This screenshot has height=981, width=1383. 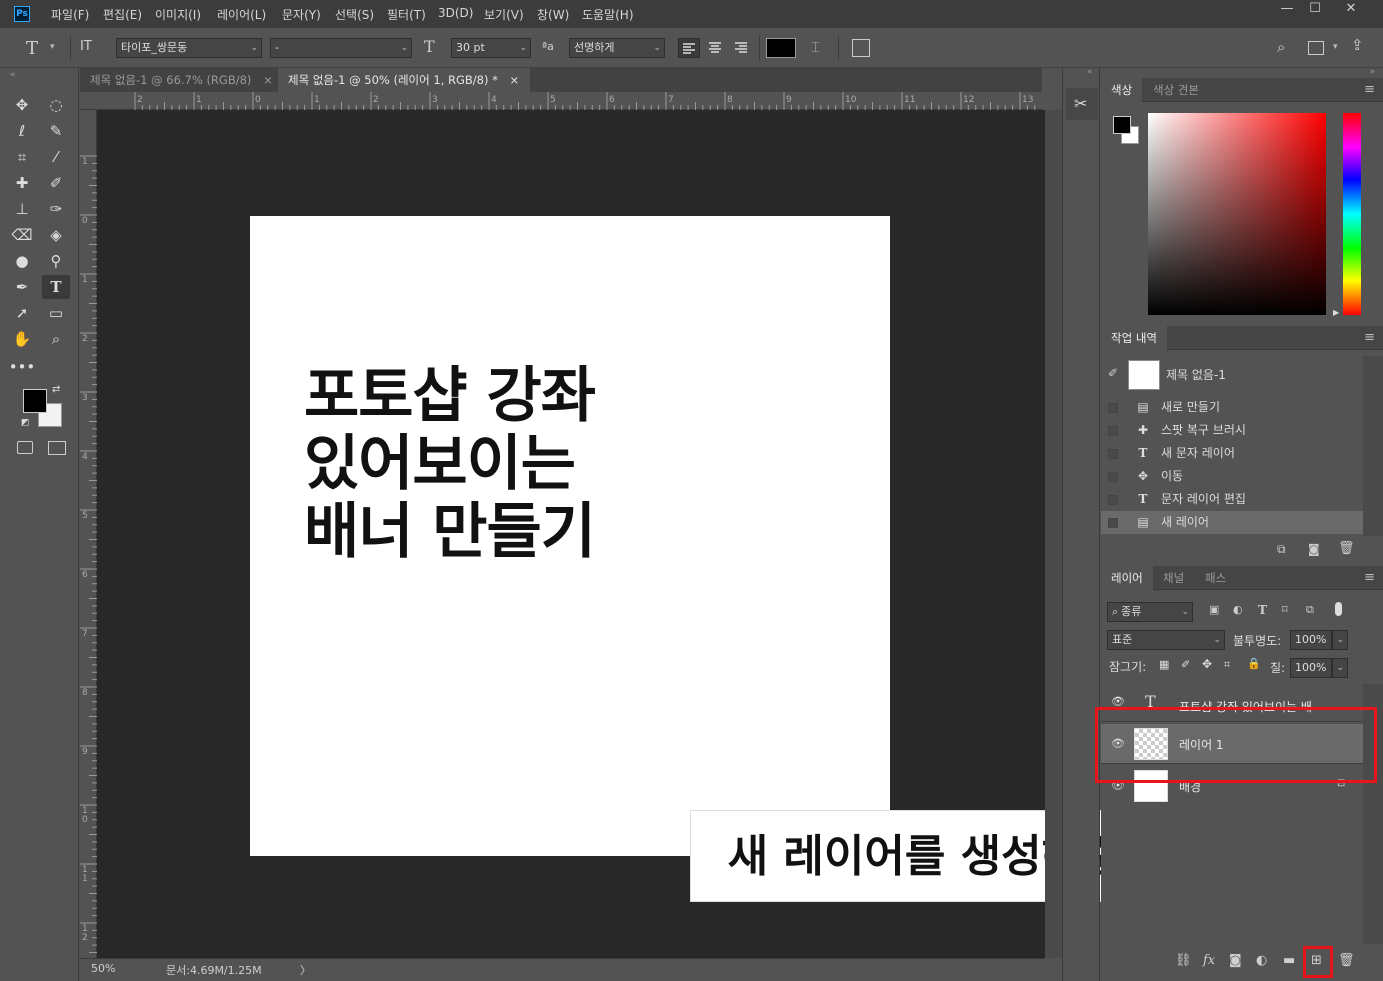 I want to click on new-document-from-state-icon: ⧉, so click(x=1281, y=549).